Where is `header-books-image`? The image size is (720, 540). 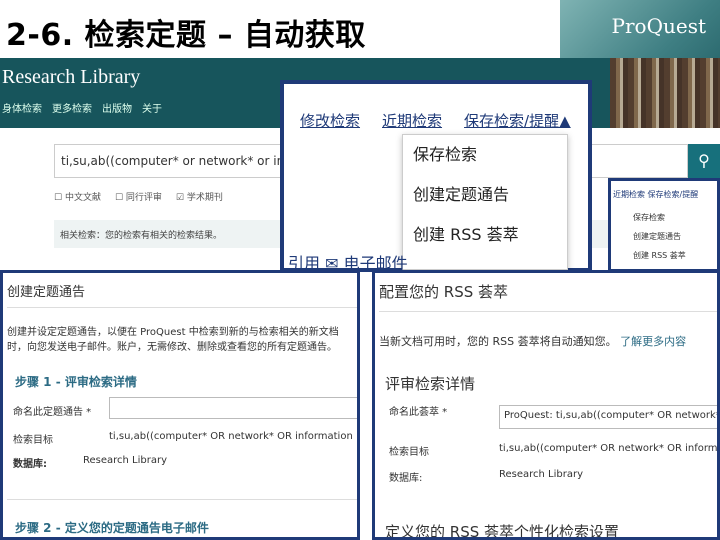 header-books-image is located at coordinates (665, 93).